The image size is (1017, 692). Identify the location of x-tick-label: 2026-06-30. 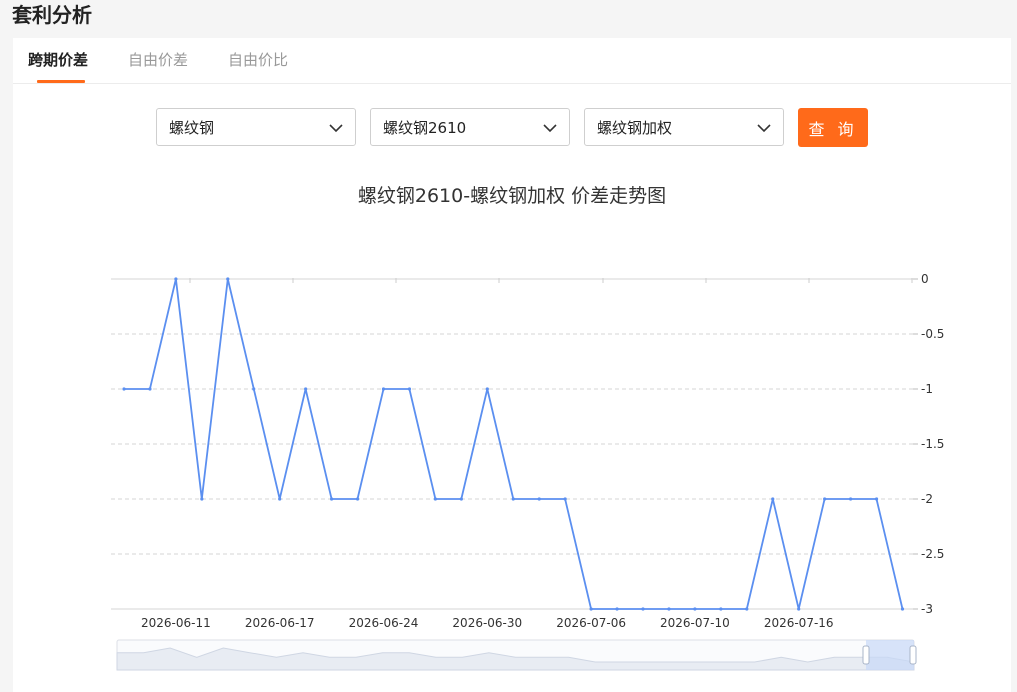
(487, 623).